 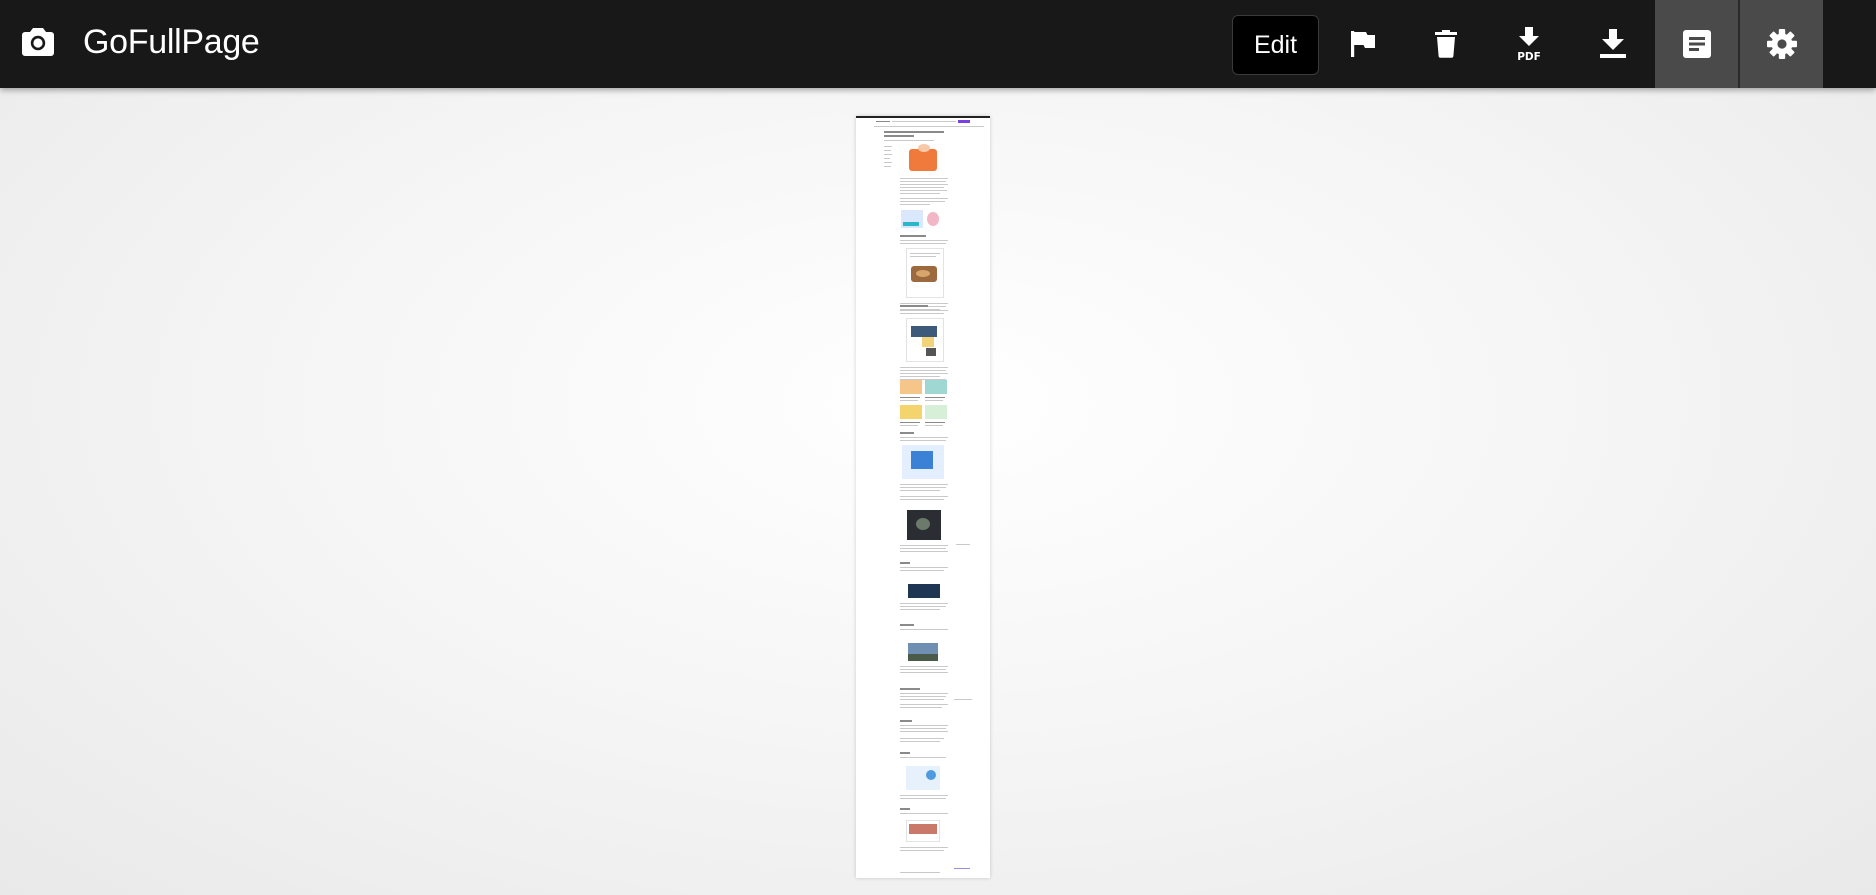 I want to click on download-image-button, so click(x=1612, y=44).